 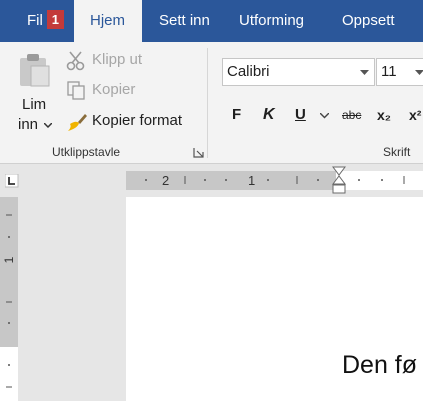 I want to click on tab-home: Hjem, so click(x=108, y=21).